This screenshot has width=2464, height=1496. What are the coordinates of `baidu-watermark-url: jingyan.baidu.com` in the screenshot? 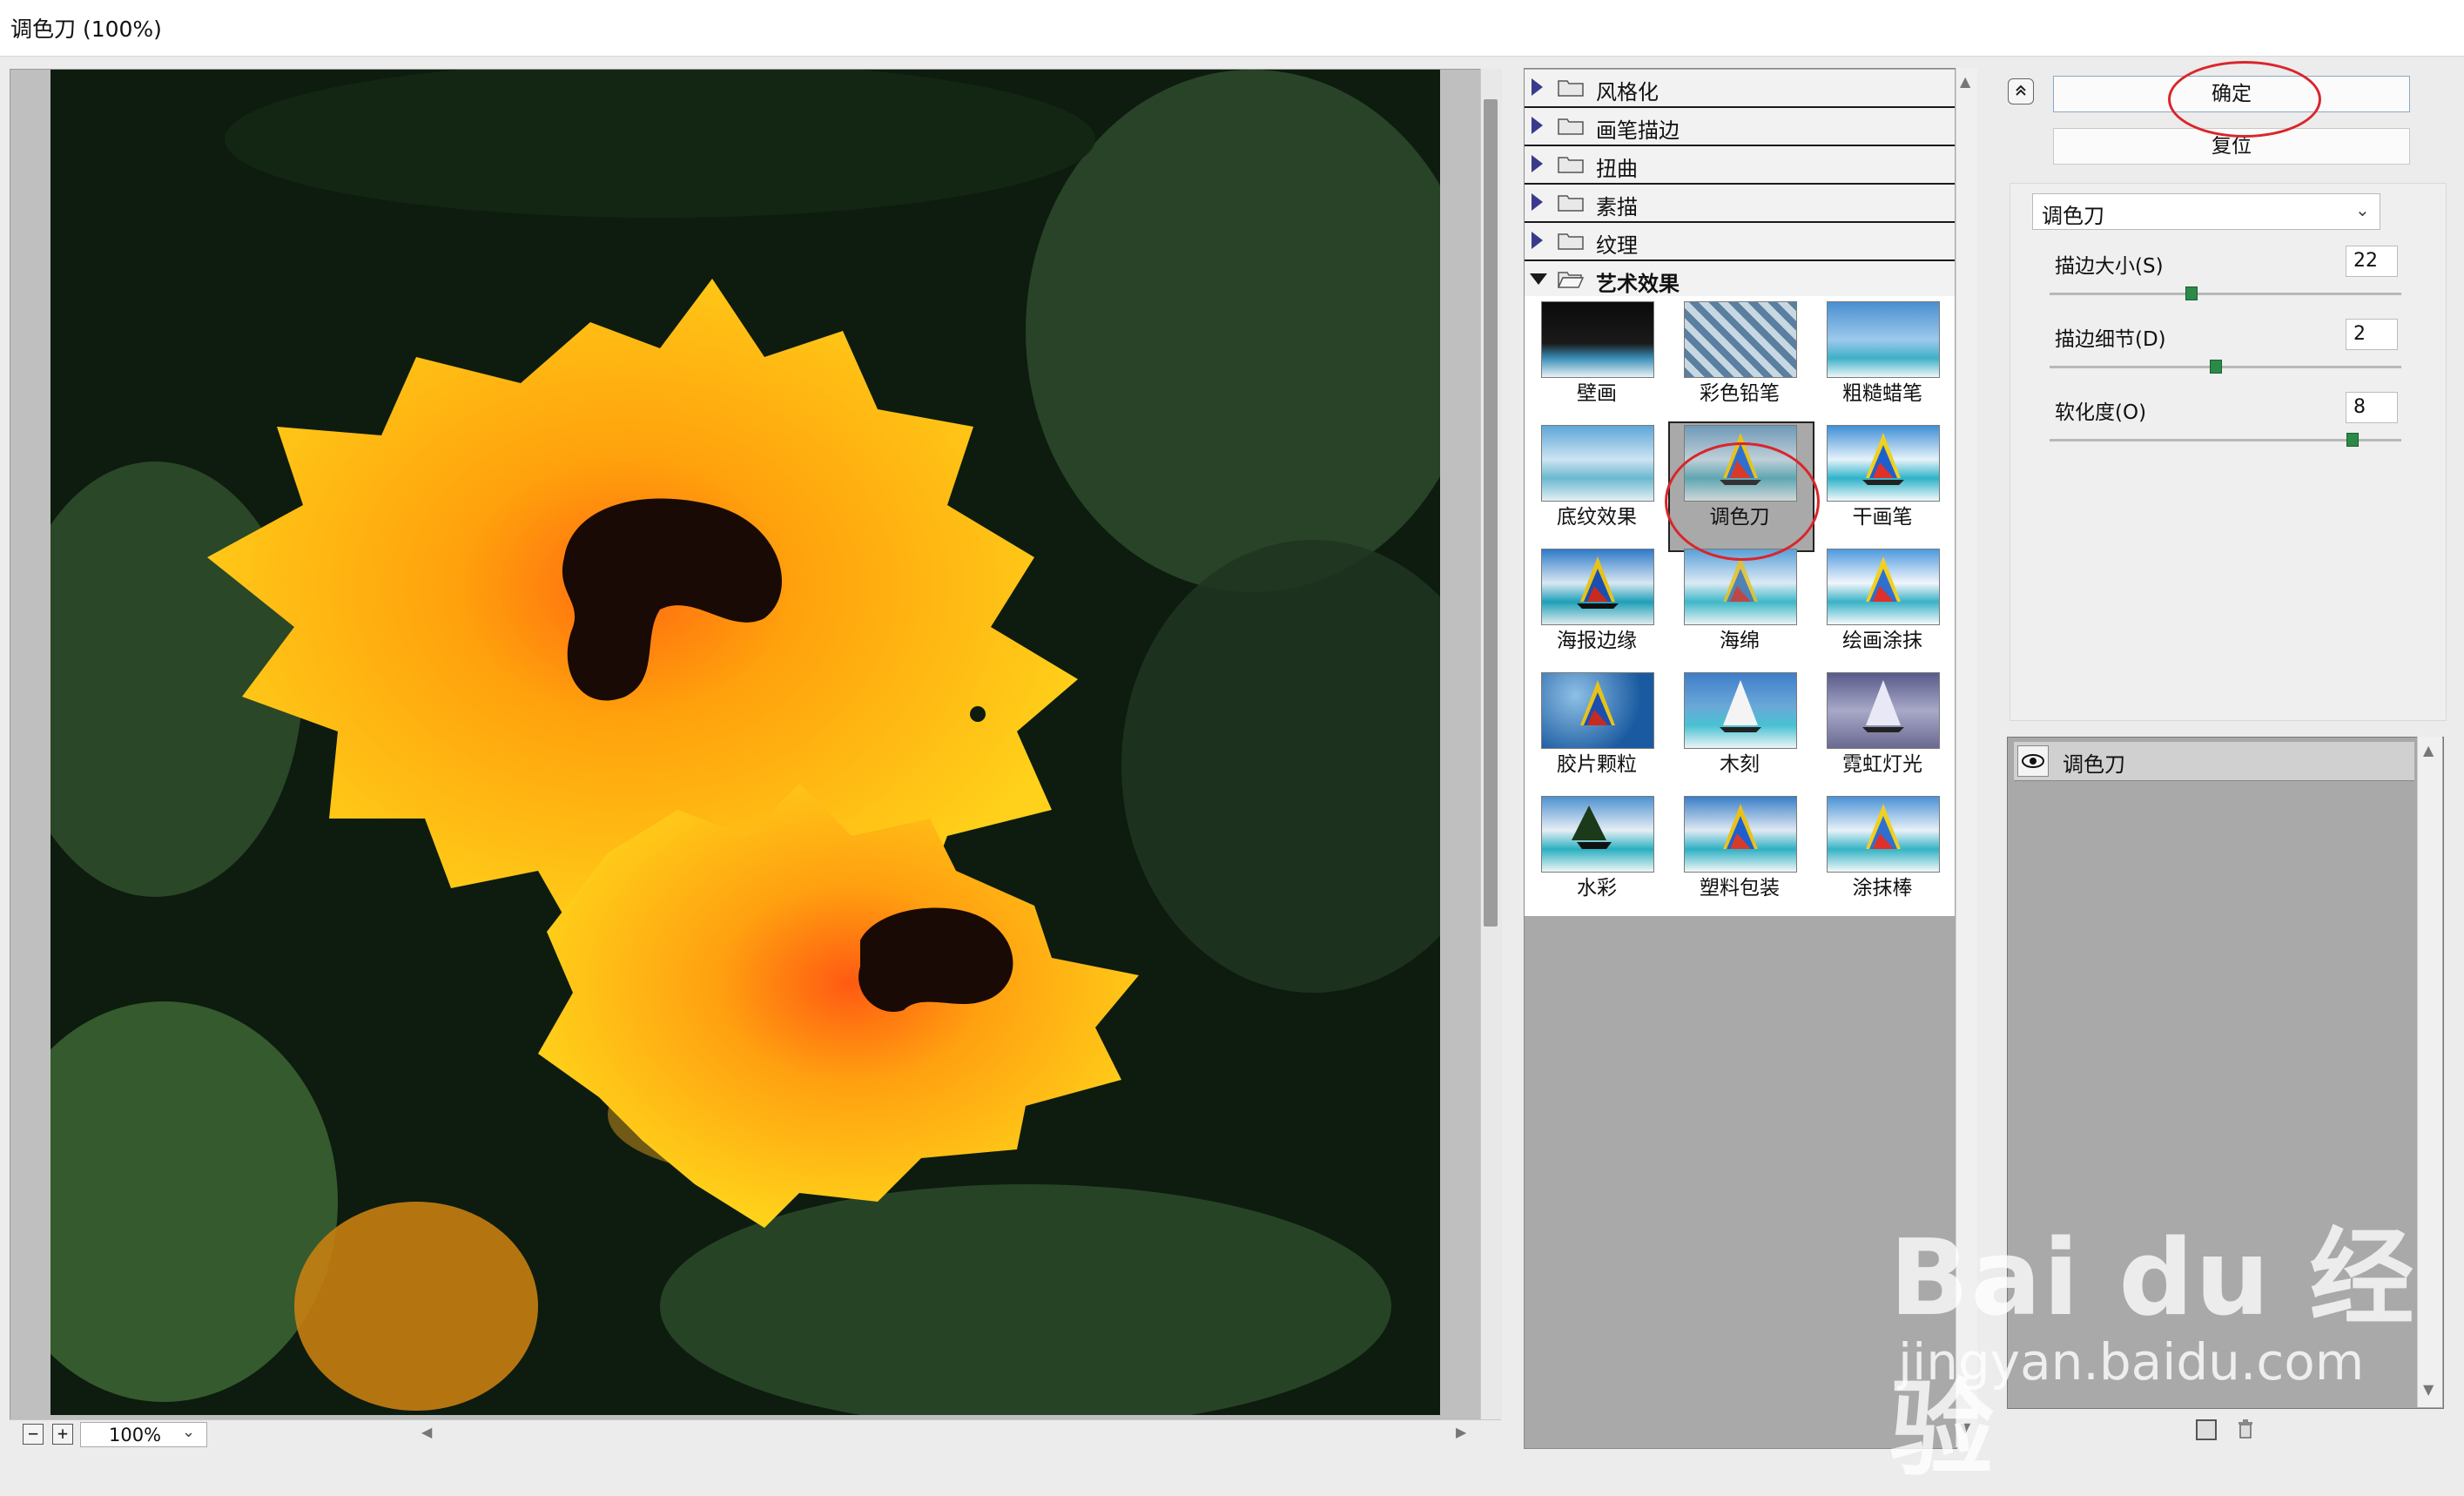 It's located at (2131, 1362).